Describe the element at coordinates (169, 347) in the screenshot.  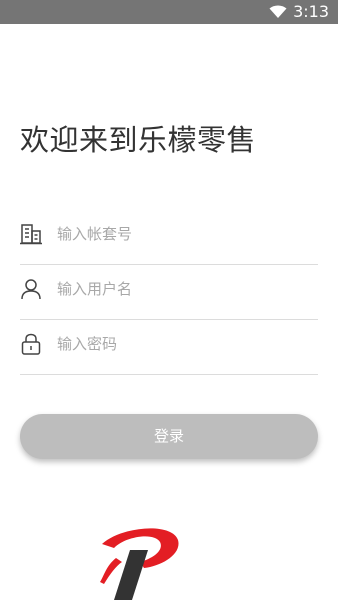
I see `password-field: 输入密码` at that location.